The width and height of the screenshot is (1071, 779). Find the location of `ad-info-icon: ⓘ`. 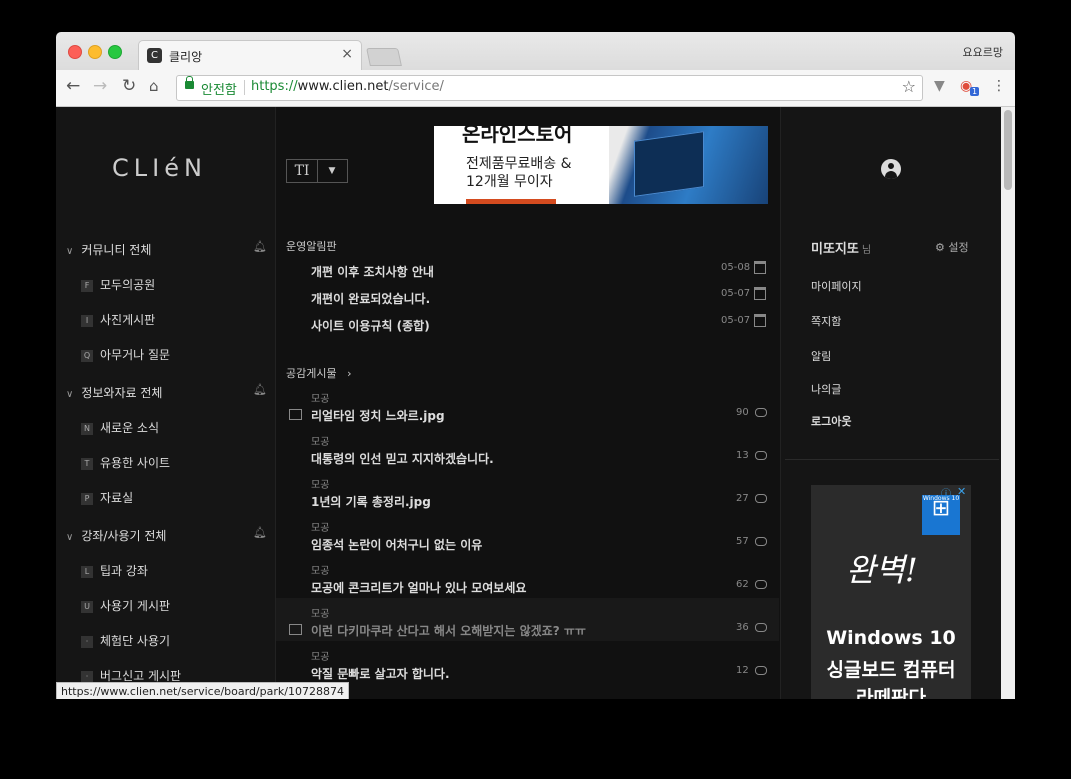

ad-info-icon: ⓘ is located at coordinates (946, 492).